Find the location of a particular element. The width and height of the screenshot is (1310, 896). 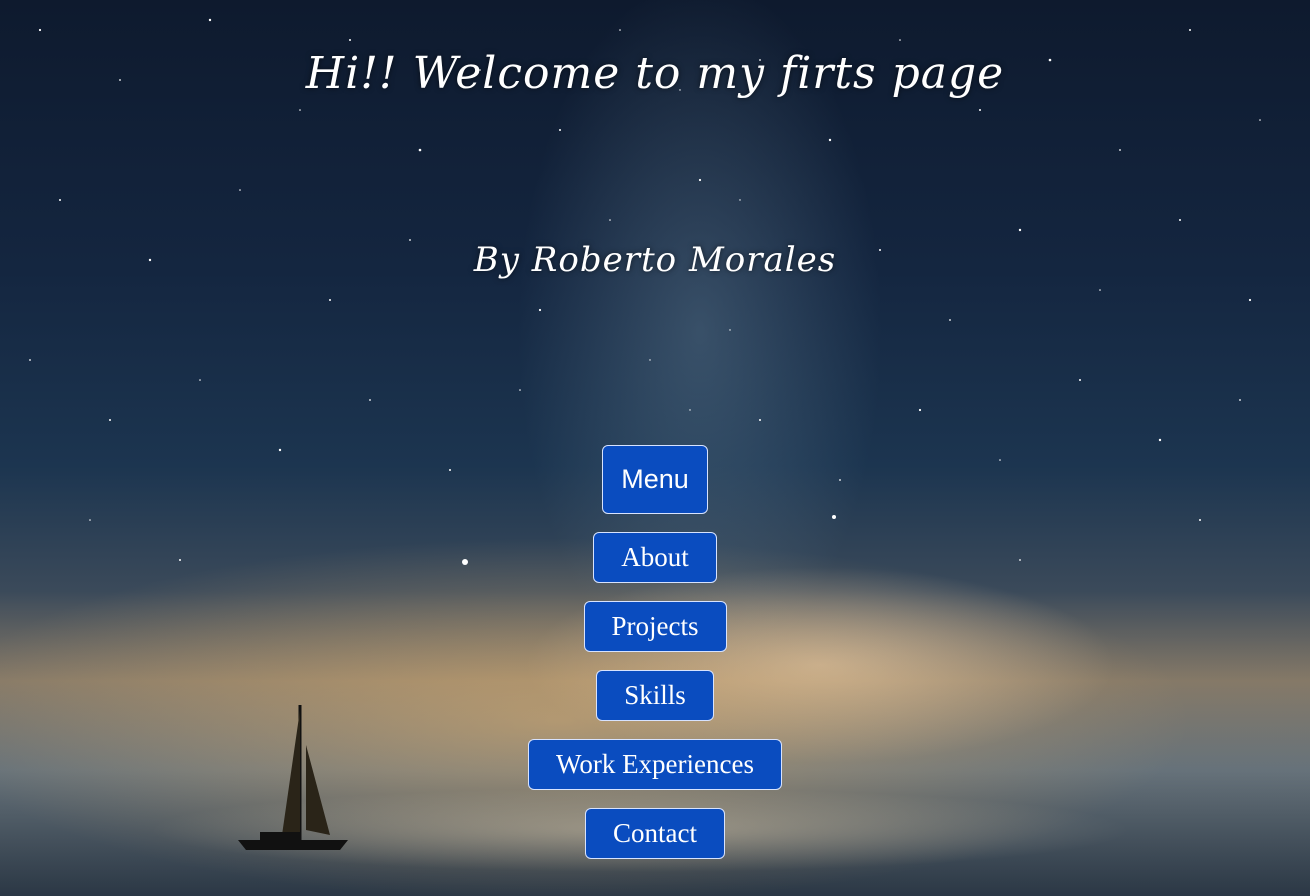

work-experiences-button: Work Experiences is located at coordinates (655, 764).